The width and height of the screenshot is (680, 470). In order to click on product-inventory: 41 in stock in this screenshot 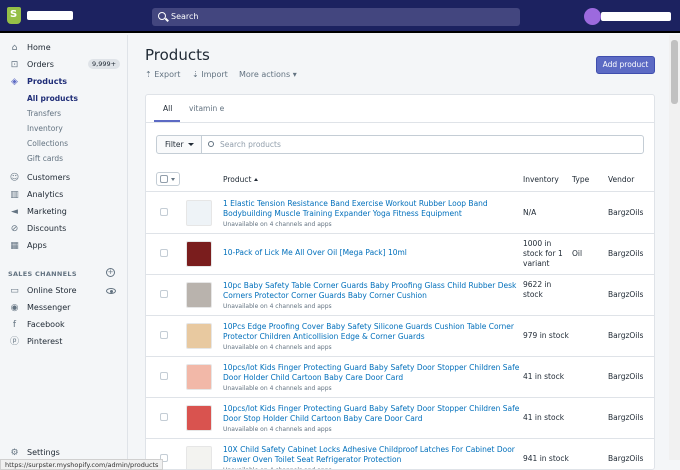, I will do `click(544, 417)`.